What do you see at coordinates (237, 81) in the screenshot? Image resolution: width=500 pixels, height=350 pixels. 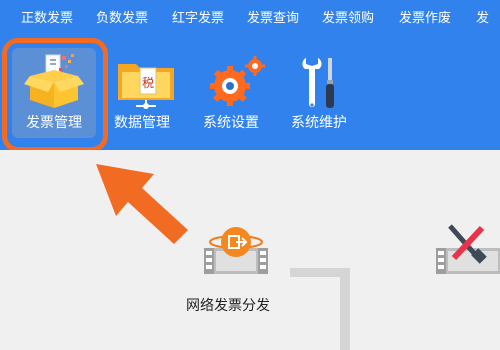 I see `gear-settings-icon` at bounding box center [237, 81].